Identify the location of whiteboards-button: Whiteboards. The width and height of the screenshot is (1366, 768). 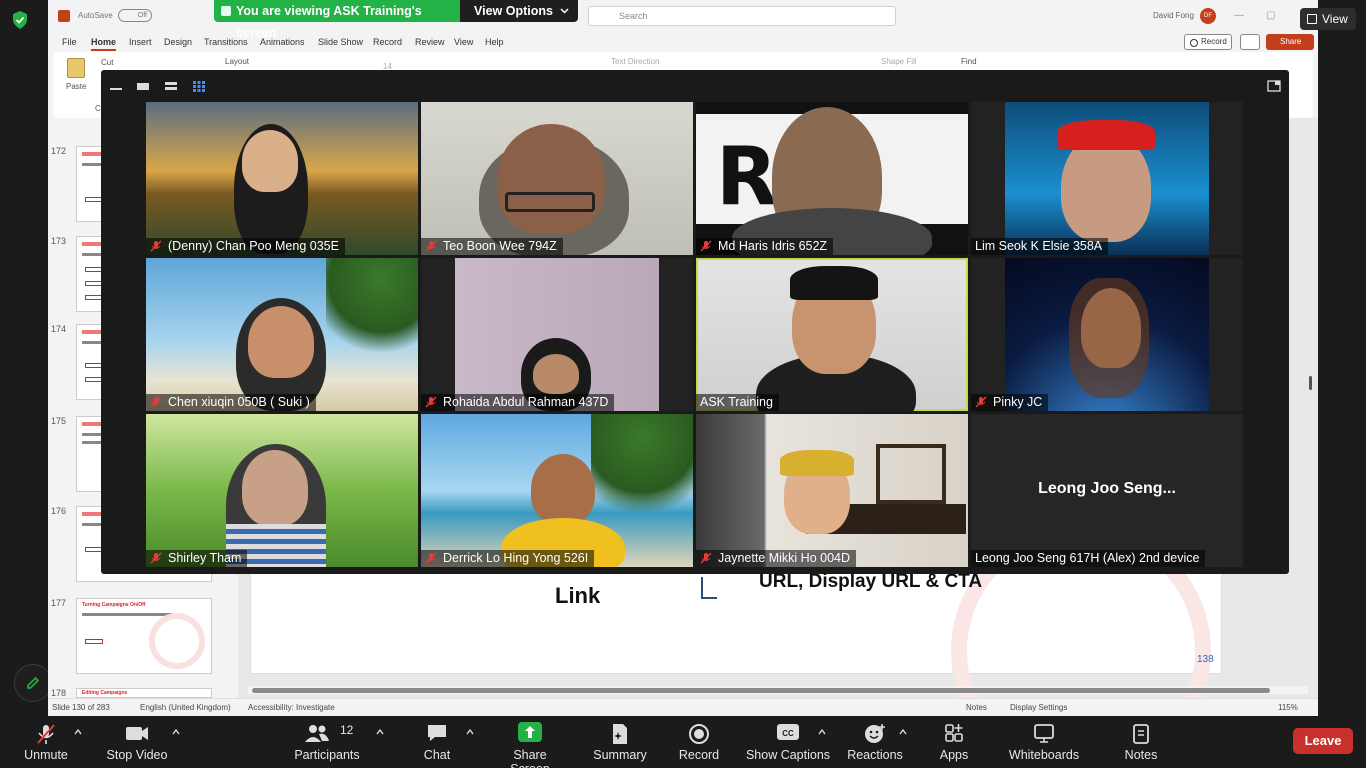
(1044, 742).